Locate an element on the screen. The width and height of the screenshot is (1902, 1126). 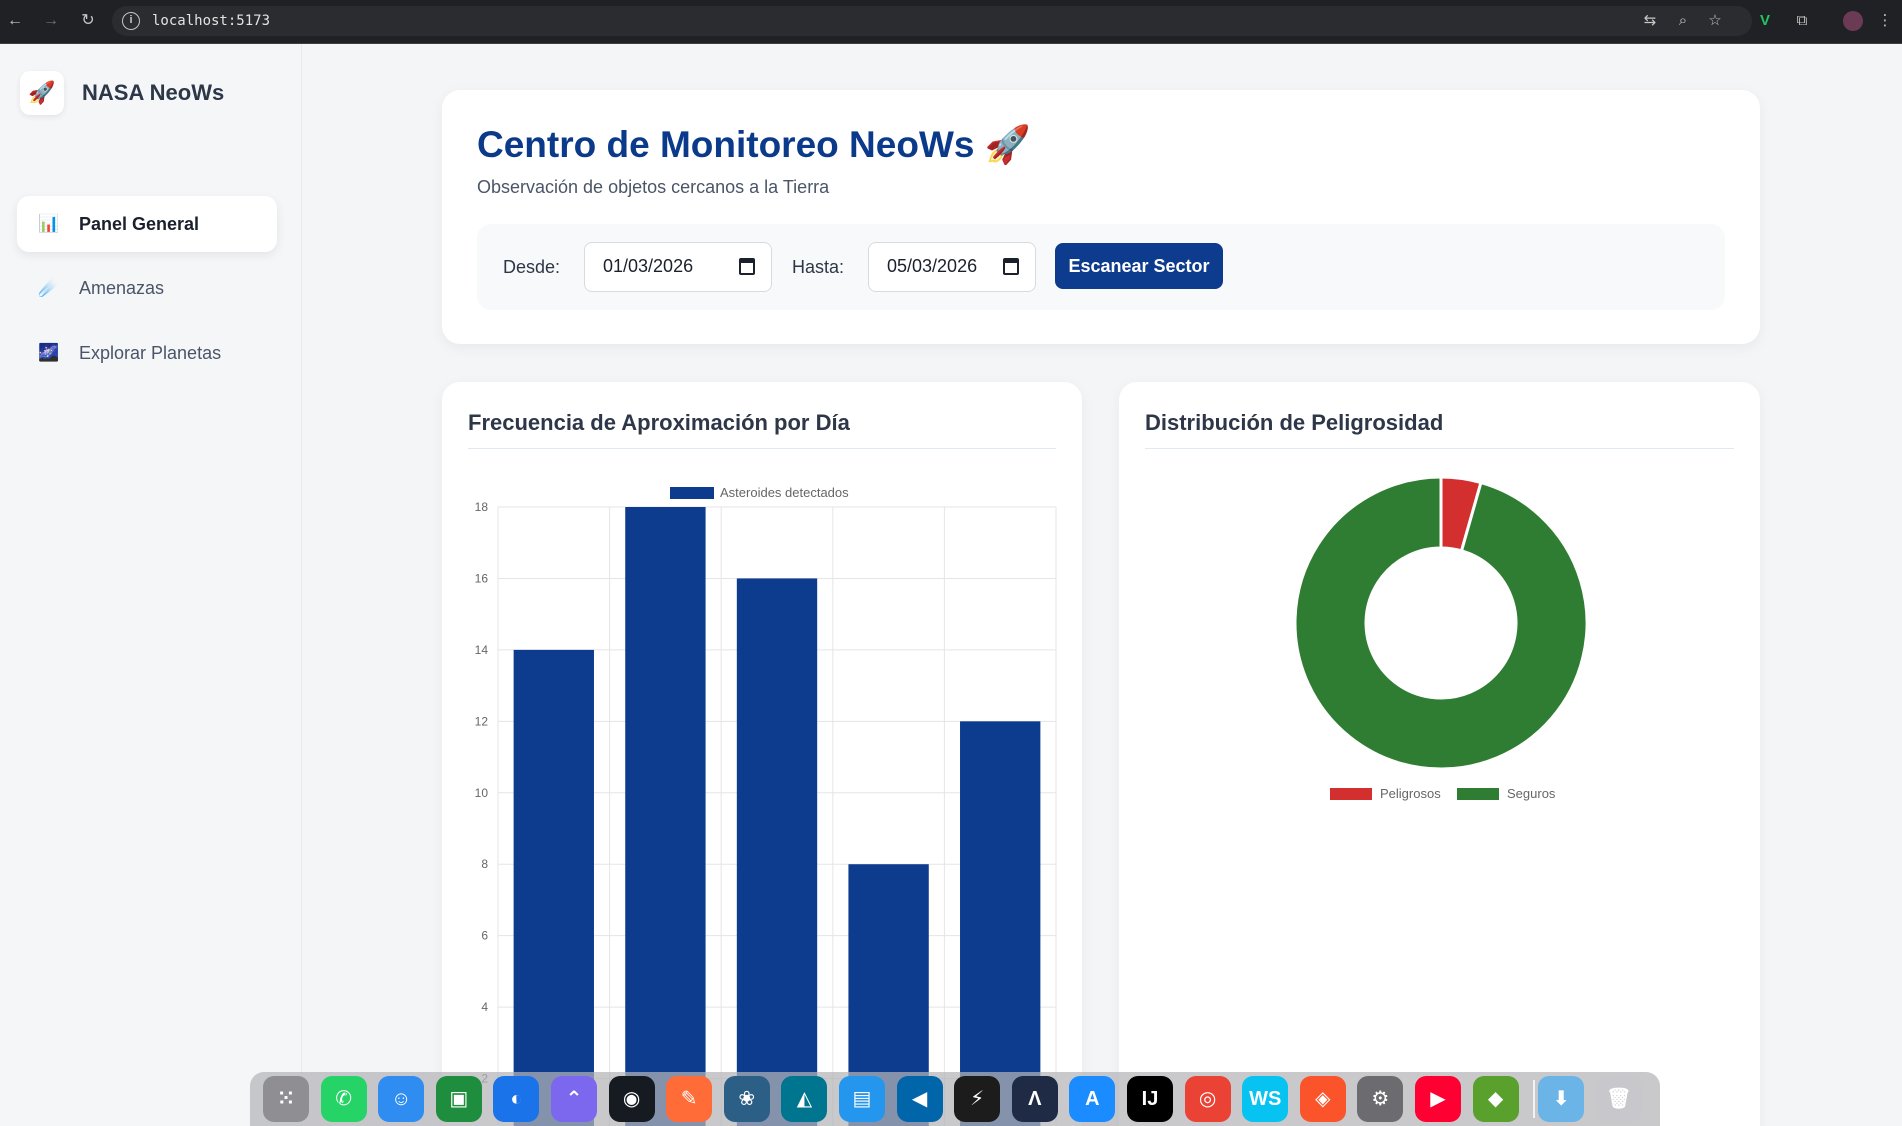
y-tick-label: 6 is located at coordinates (484, 936).